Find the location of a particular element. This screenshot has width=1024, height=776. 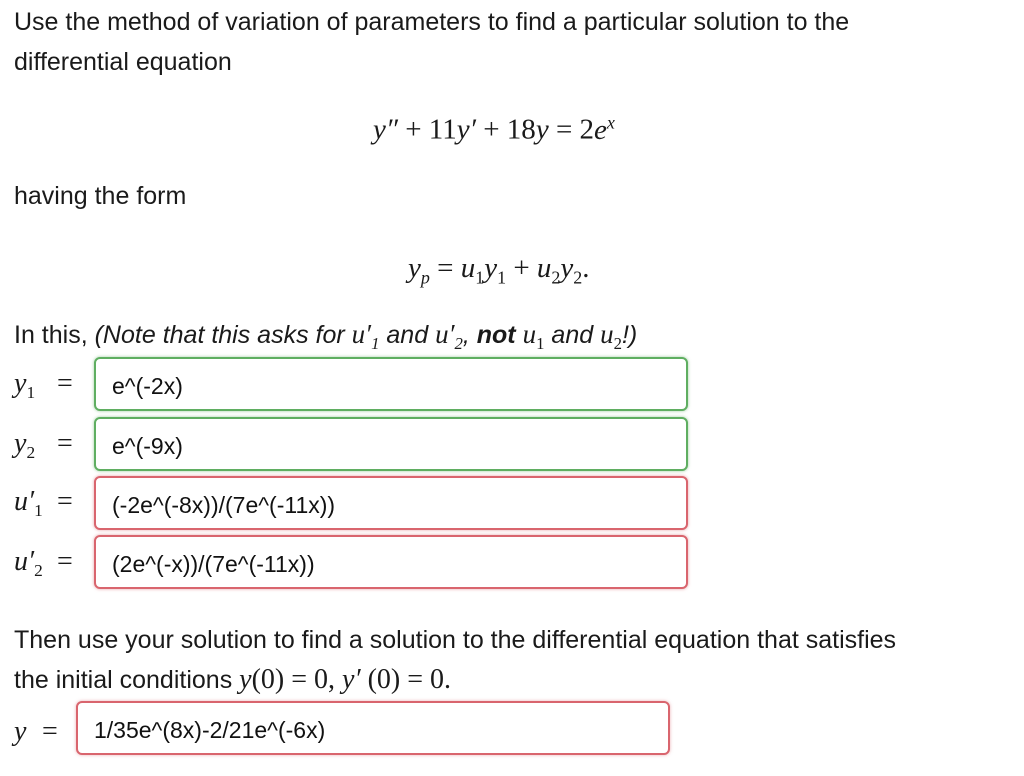

y2-equals: = is located at coordinates (65, 443).